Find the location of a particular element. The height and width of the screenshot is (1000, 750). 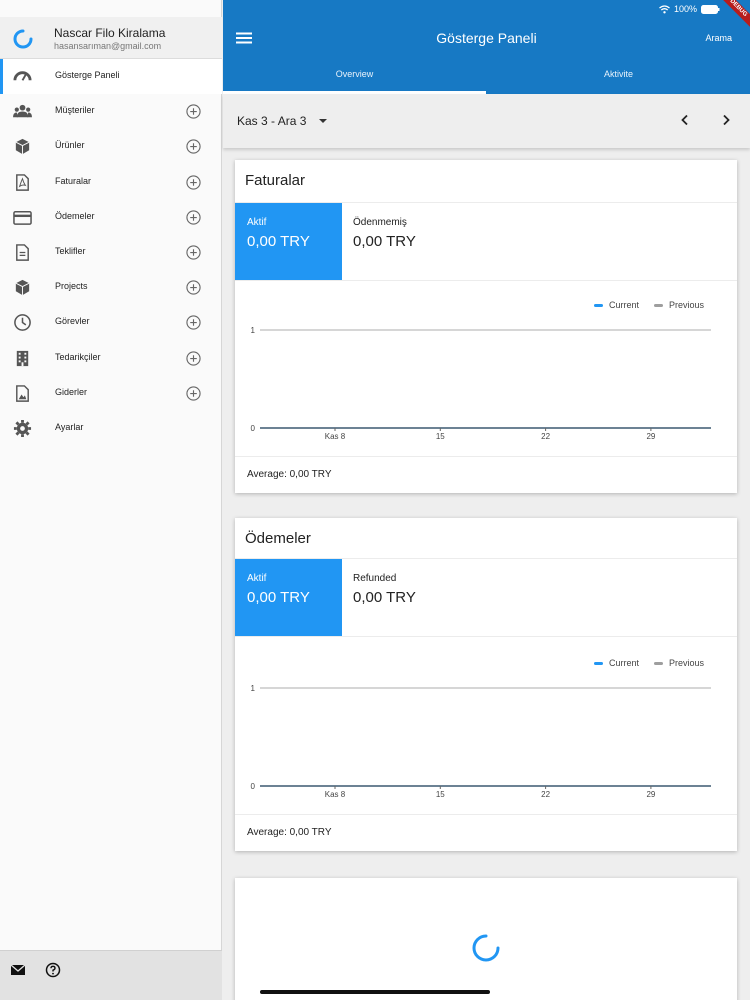

sidebar-item-r-nler: Ürünler is located at coordinates (111, 146).